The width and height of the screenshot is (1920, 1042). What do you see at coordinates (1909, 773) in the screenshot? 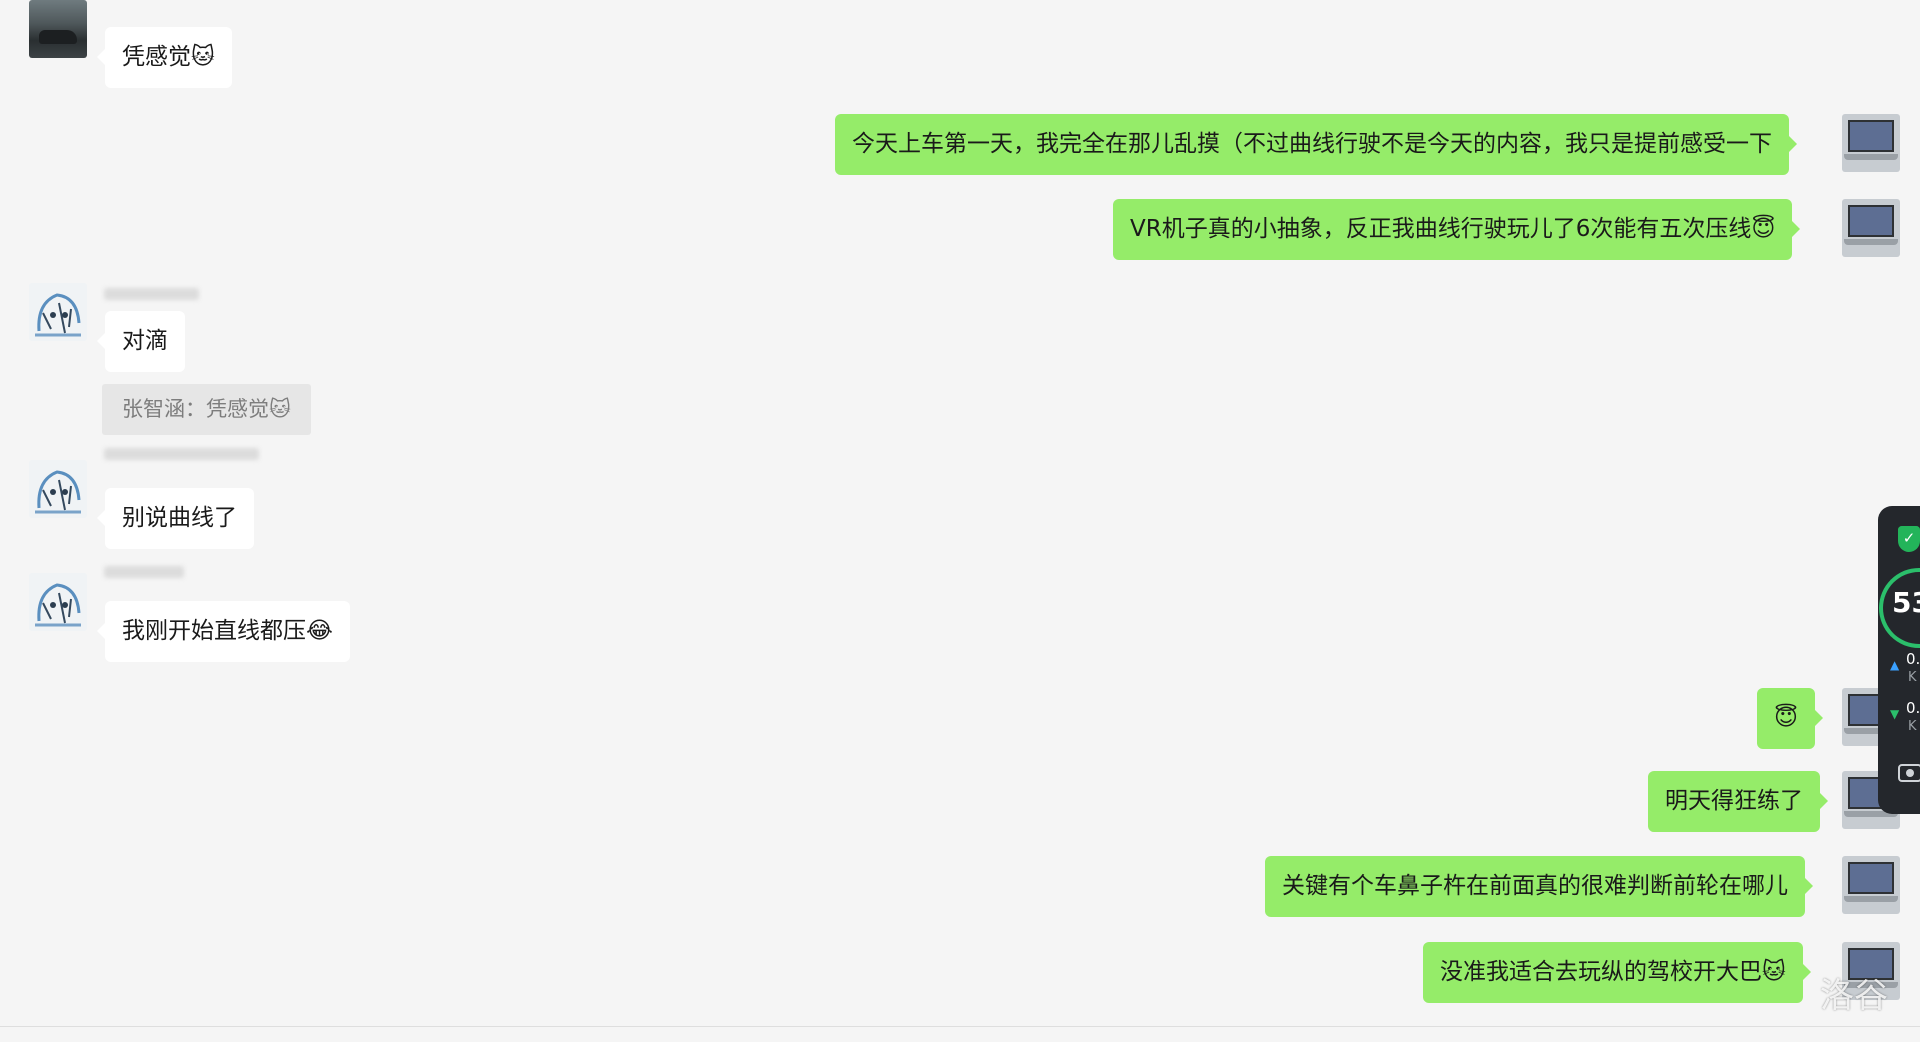
I see `camera-icon` at bounding box center [1909, 773].